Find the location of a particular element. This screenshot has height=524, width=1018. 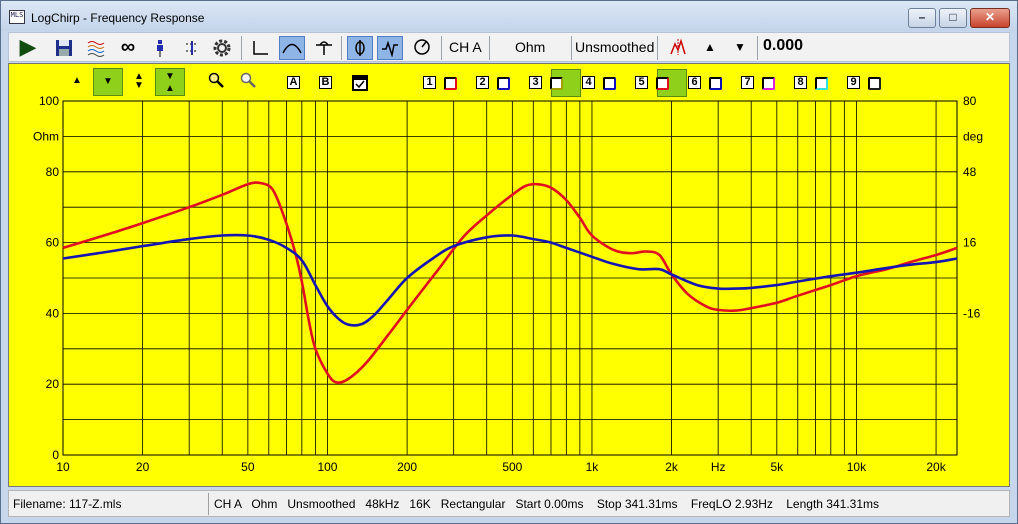

marker-button is located at coordinates (678, 48).